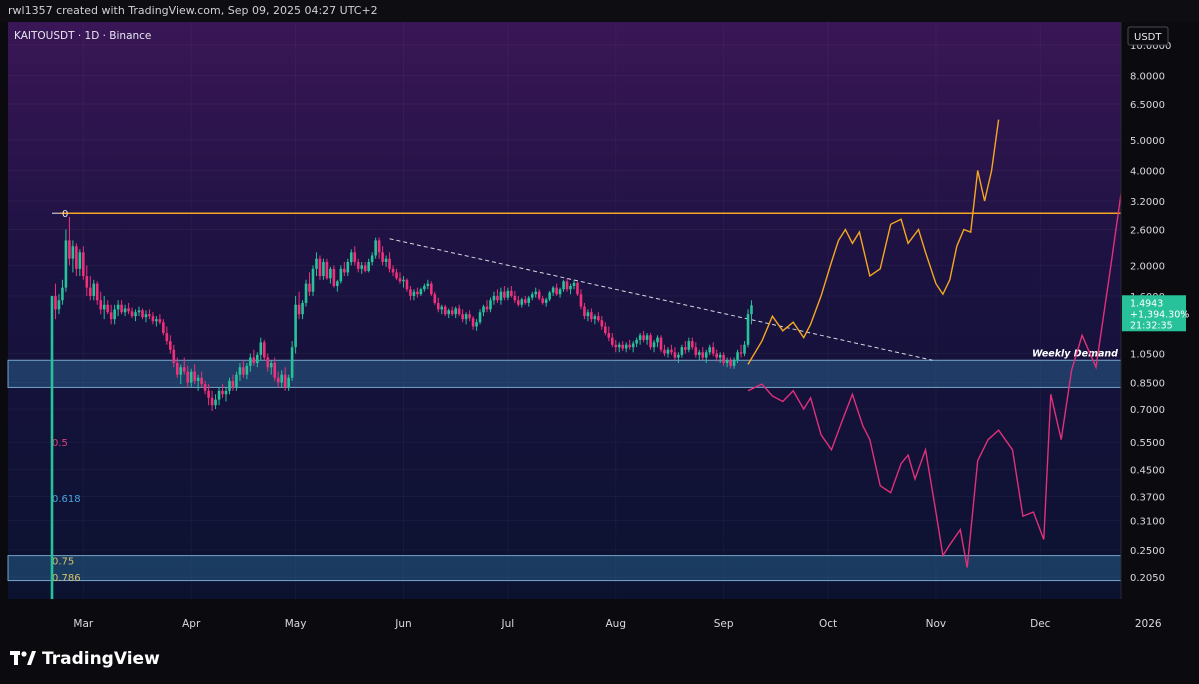 Image resolution: width=1199 pixels, height=684 pixels. Describe the element at coordinates (1147, 384) in the screenshot. I see `y-tick-label: 0.8500` at that location.